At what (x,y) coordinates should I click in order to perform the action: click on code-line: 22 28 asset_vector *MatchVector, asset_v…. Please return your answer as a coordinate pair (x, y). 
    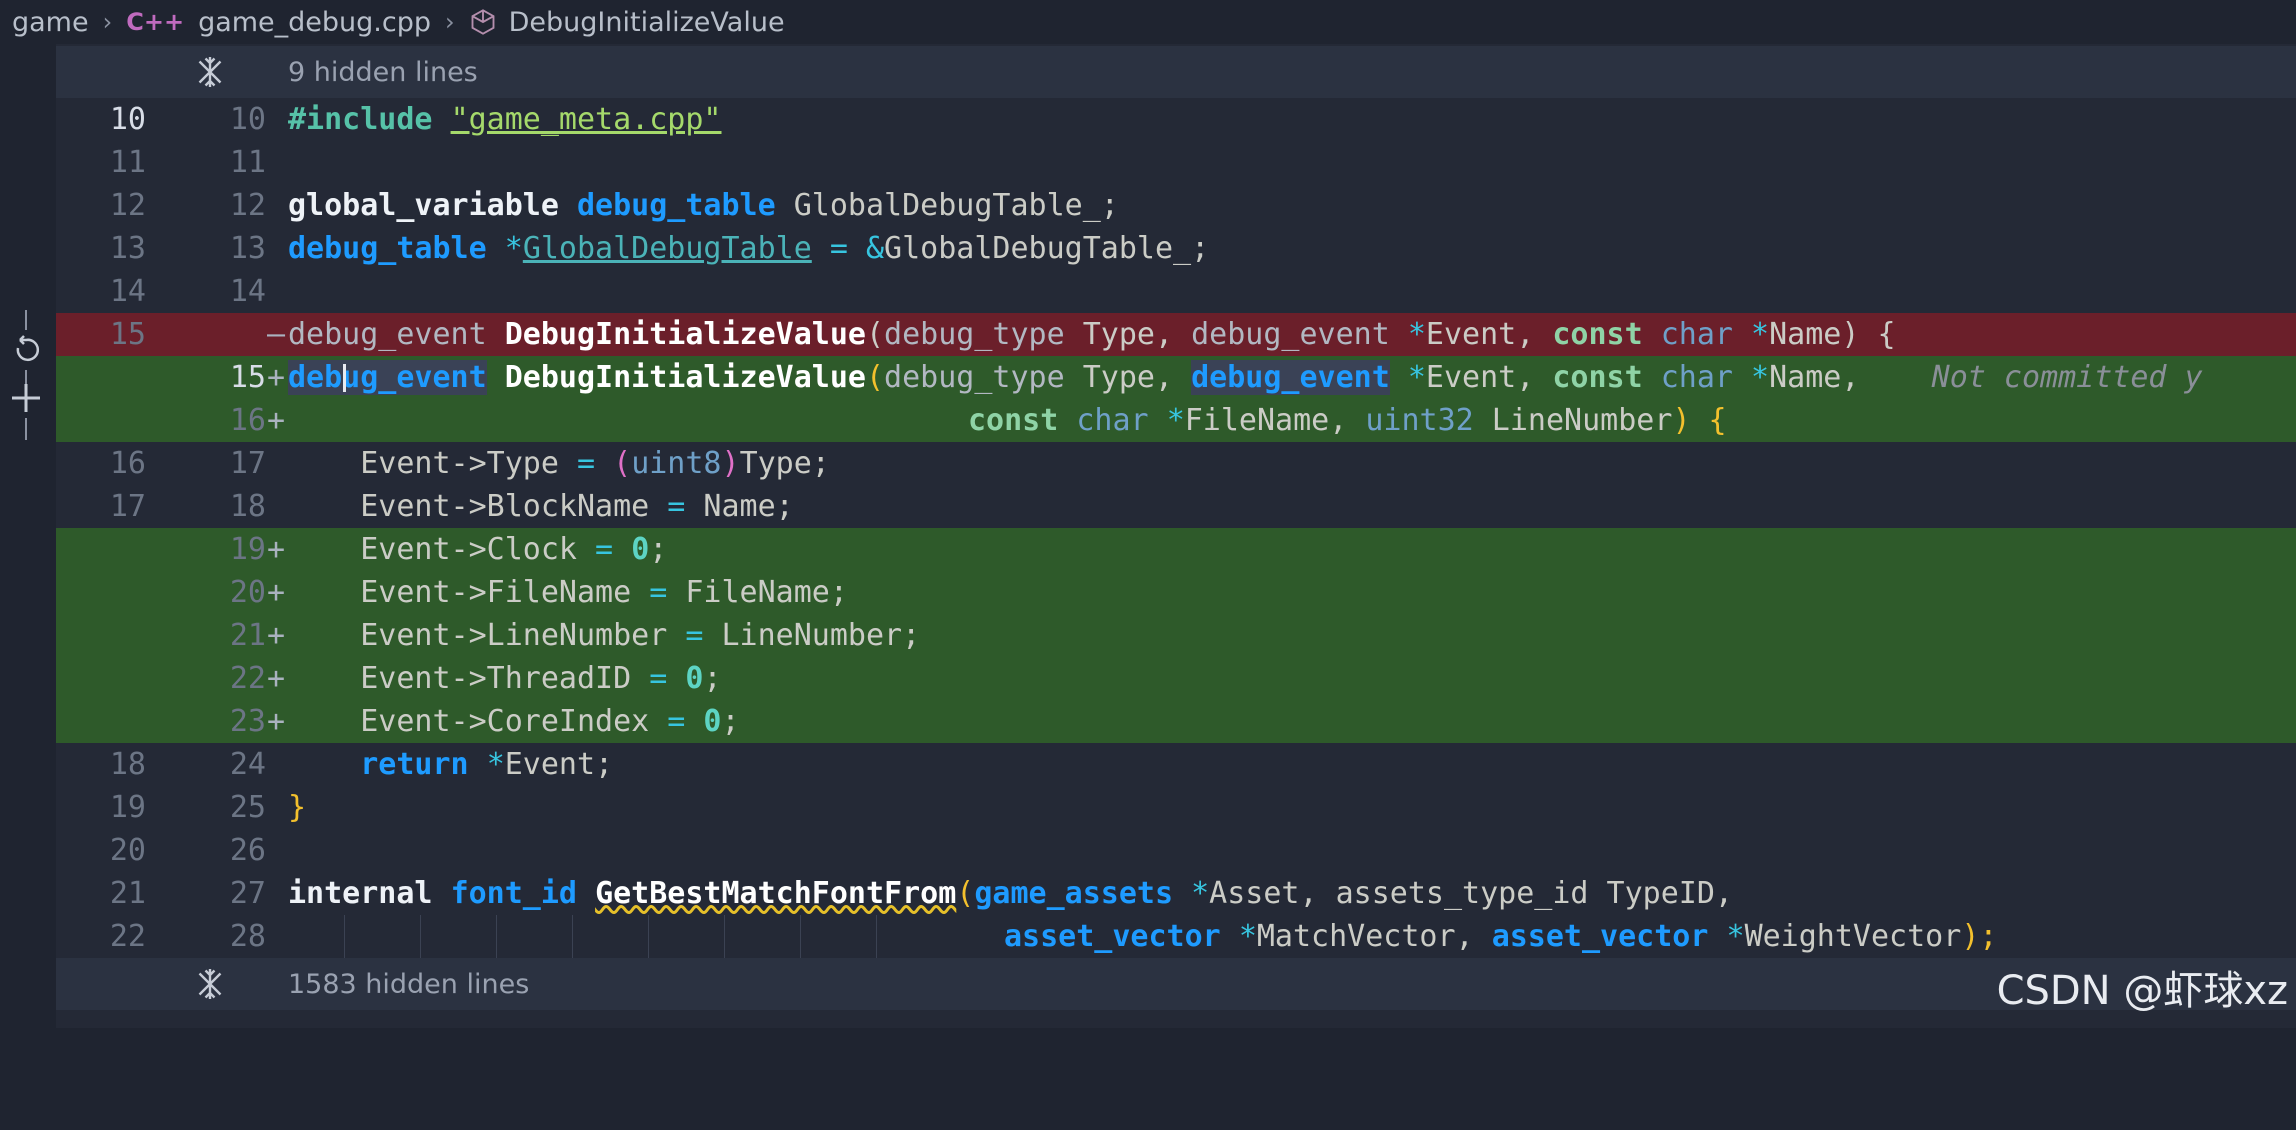
    Looking at the image, I should click on (1176, 936).